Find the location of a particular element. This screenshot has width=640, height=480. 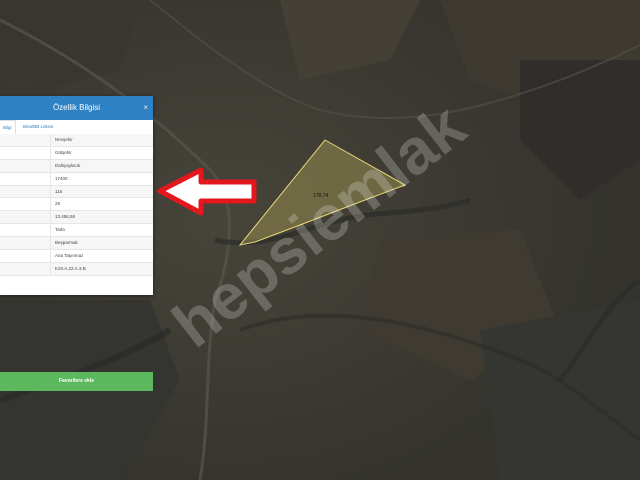

attribute-row: K33.A.22.A.3.B is located at coordinates (76, 269).